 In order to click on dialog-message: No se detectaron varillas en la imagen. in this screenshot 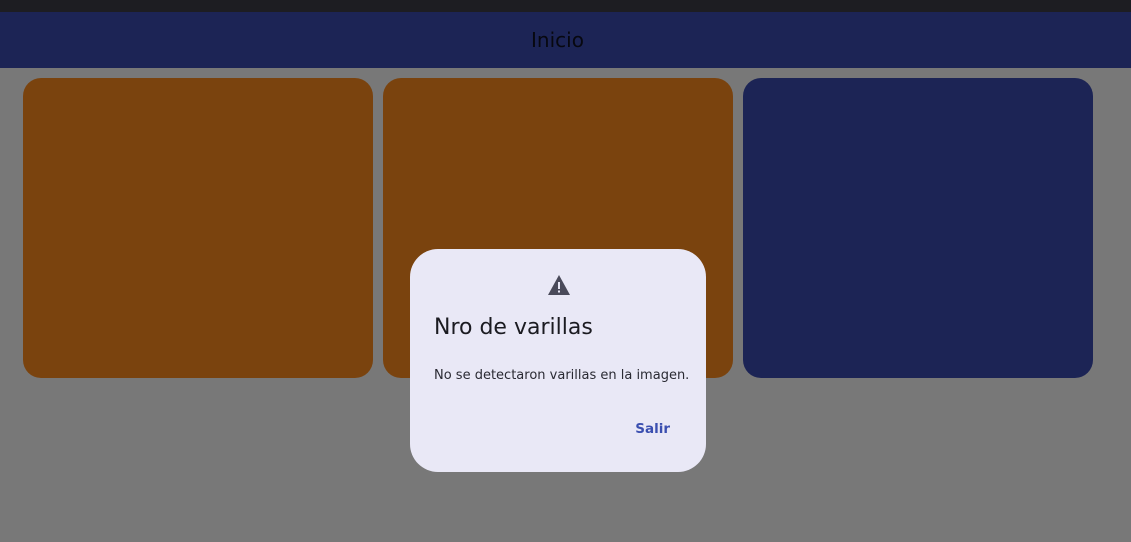, I will do `click(562, 375)`.